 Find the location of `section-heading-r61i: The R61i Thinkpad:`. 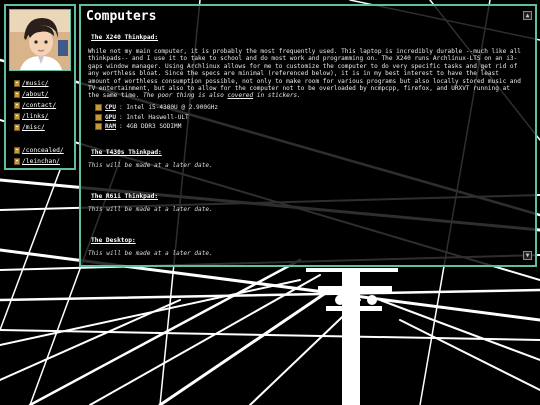

section-heading-r61i: The R61i Thinkpad: is located at coordinates (125, 196).